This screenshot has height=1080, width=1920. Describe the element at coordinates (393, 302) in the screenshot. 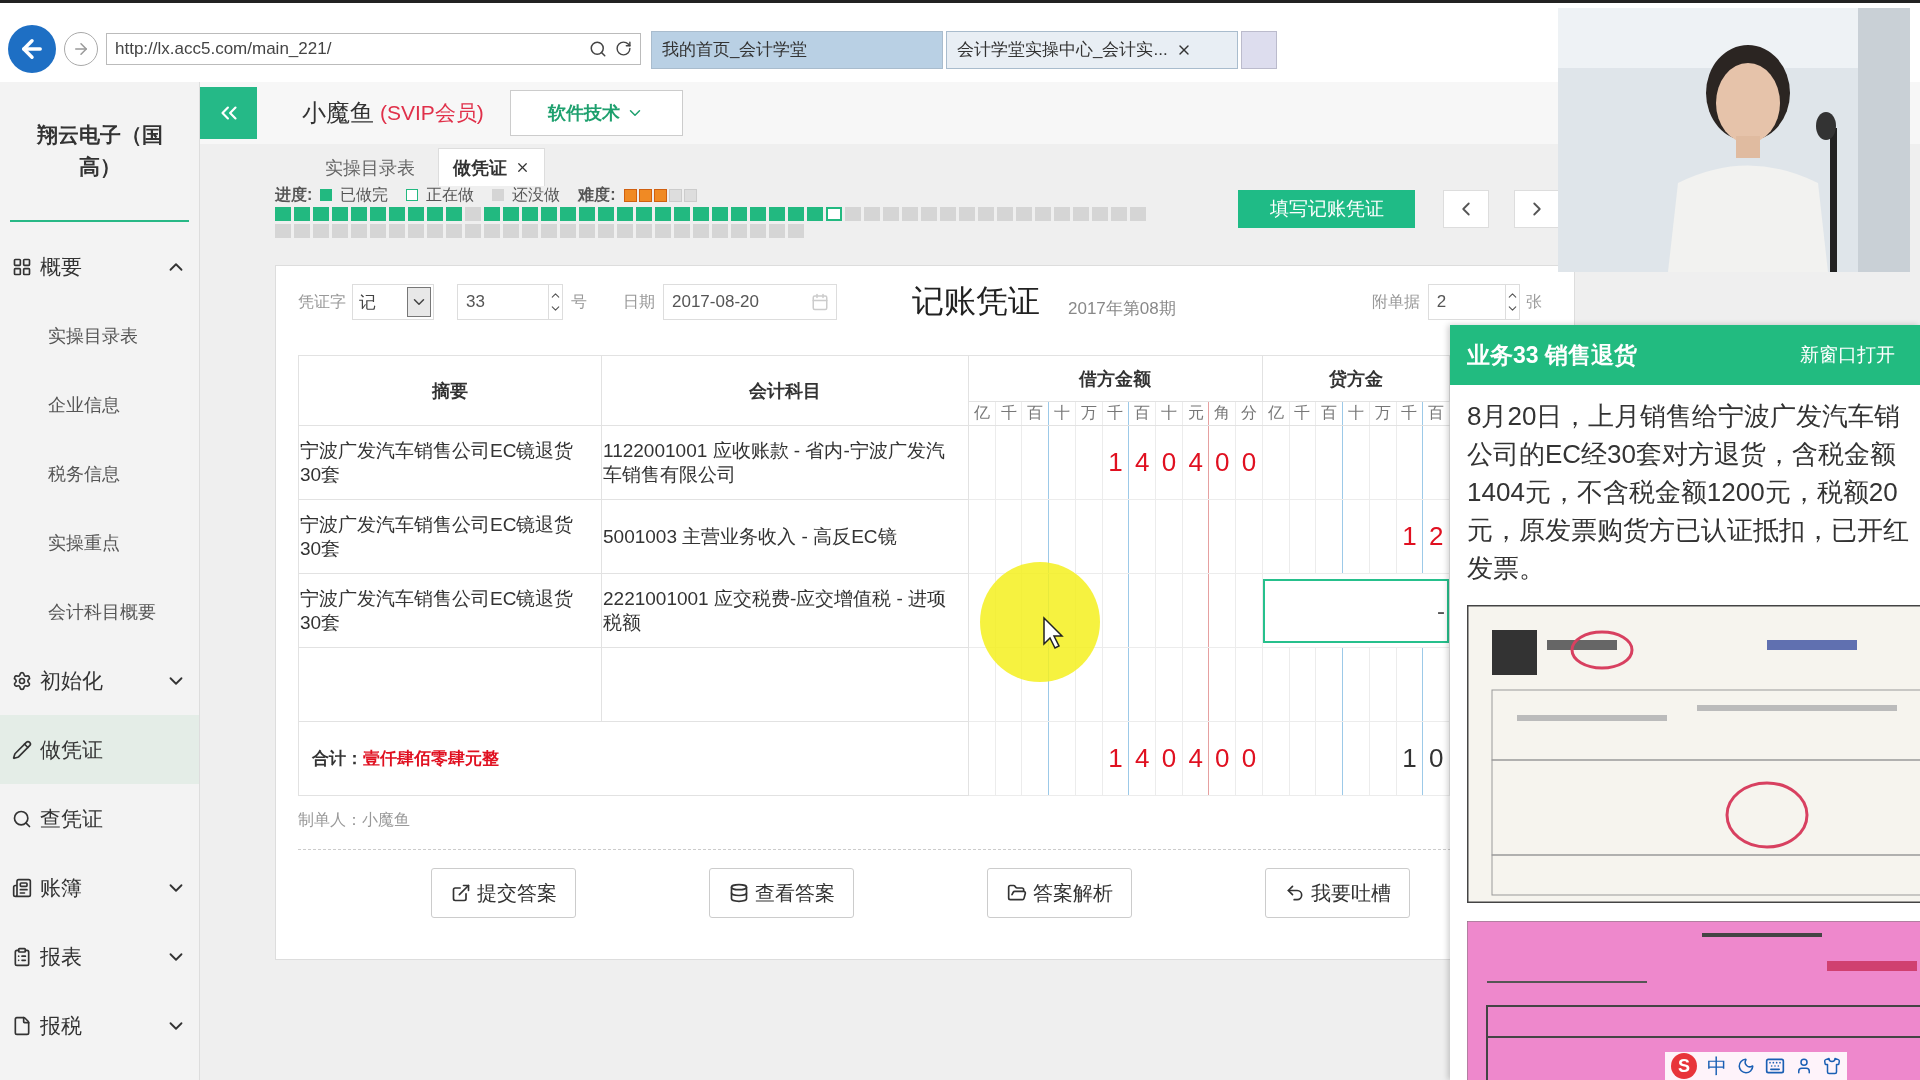

I see `voucher-type-select: 记` at that location.